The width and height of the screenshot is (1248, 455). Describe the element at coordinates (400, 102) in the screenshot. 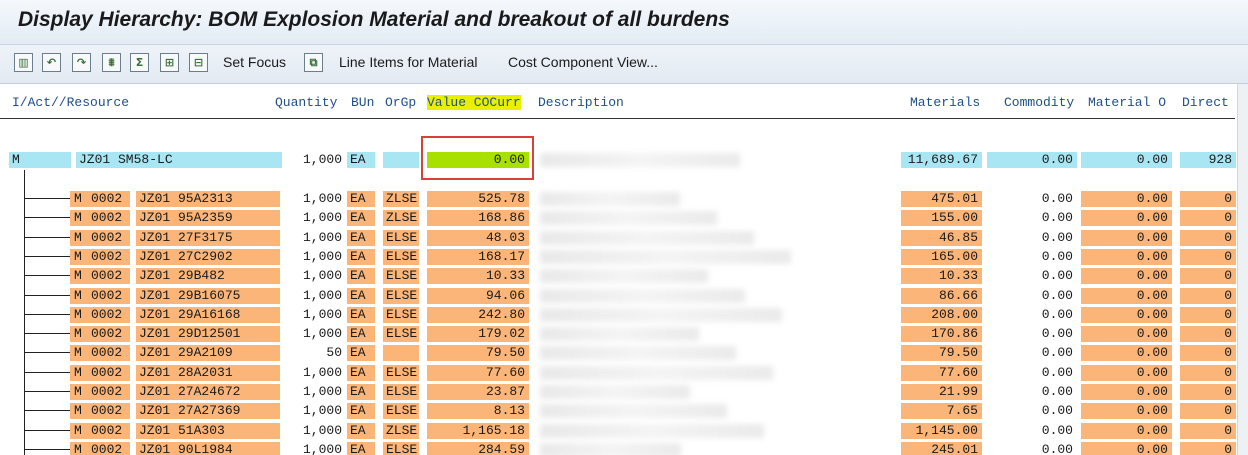

I see `column-header-orggp: OrGp` at that location.